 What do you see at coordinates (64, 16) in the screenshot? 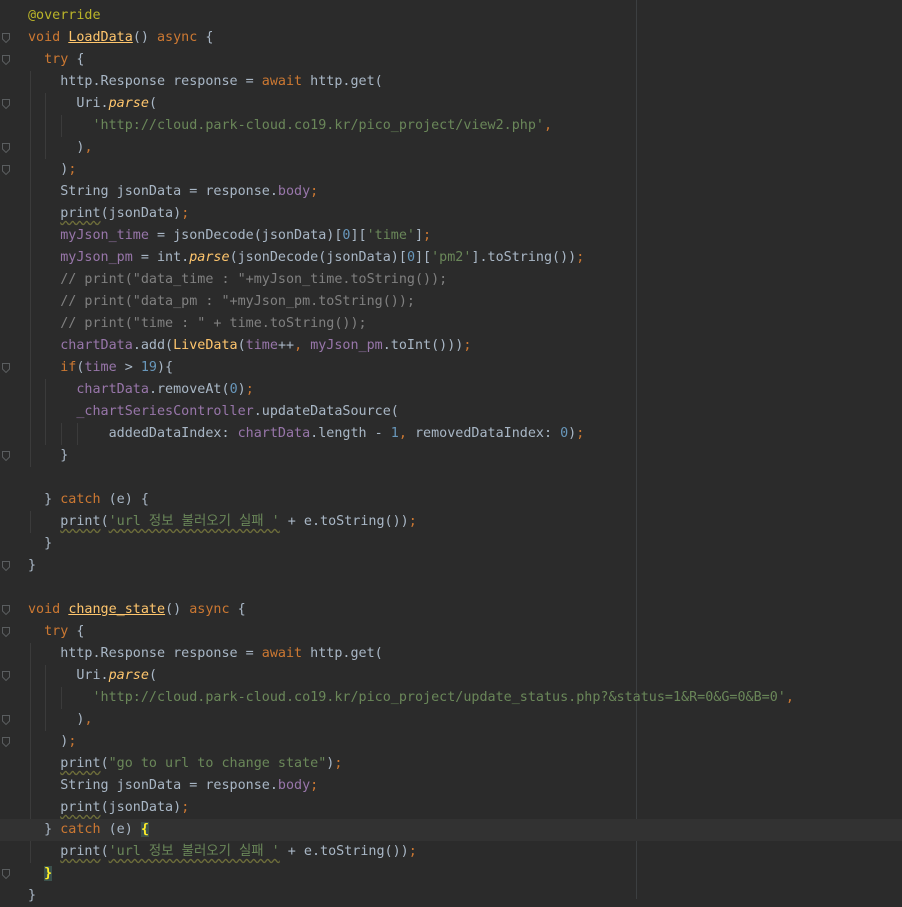
I see `code-text: @override` at bounding box center [64, 16].